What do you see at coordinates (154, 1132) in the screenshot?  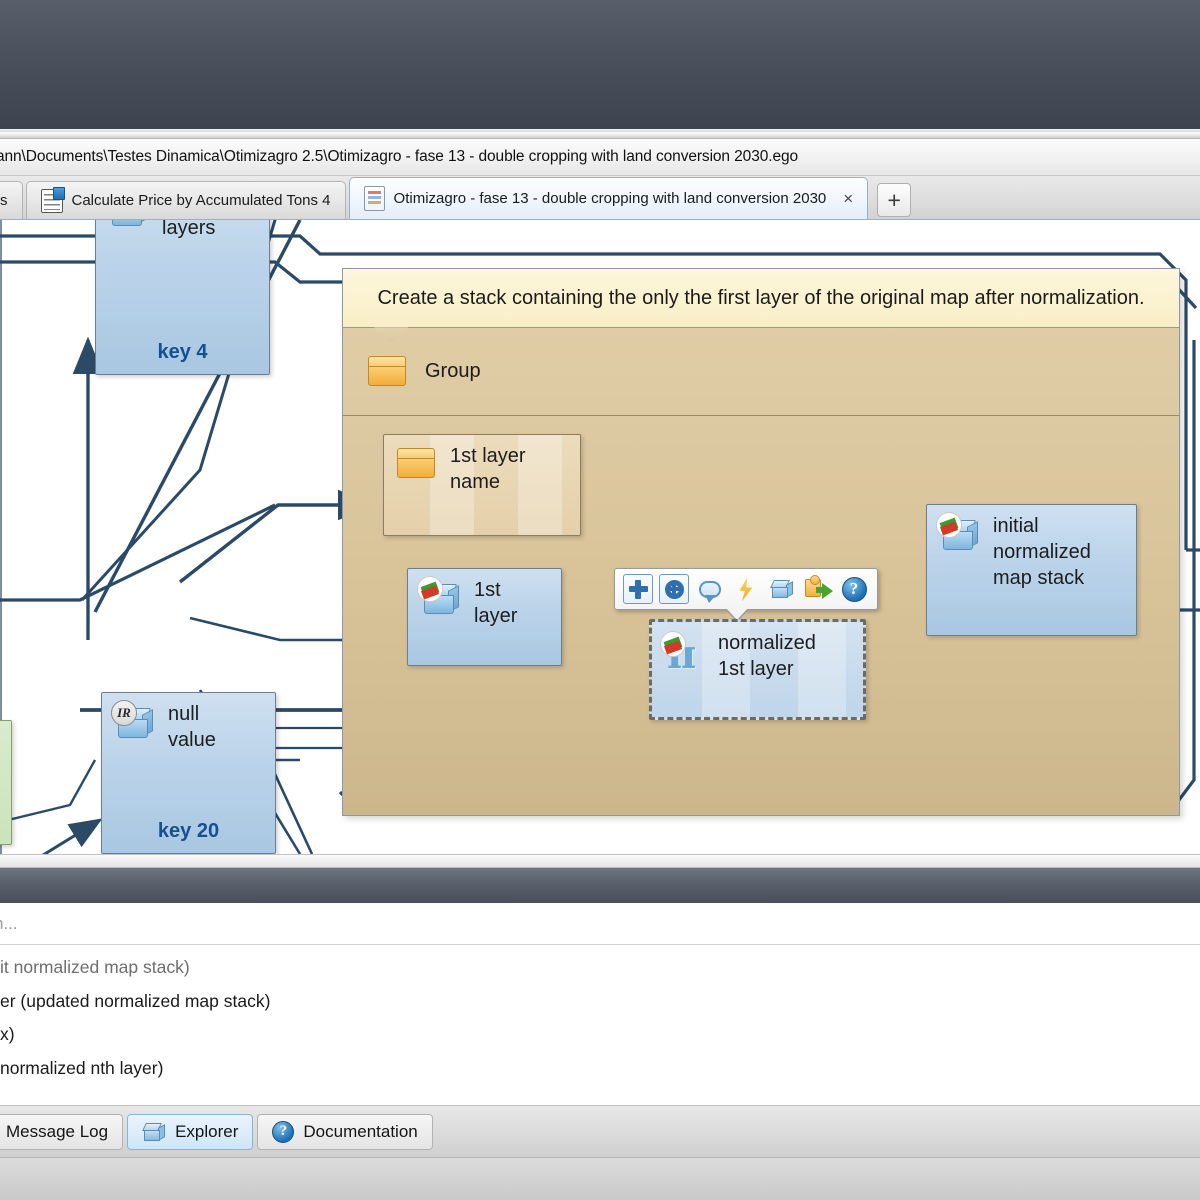 I see `explorer-cube-icon` at bounding box center [154, 1132].